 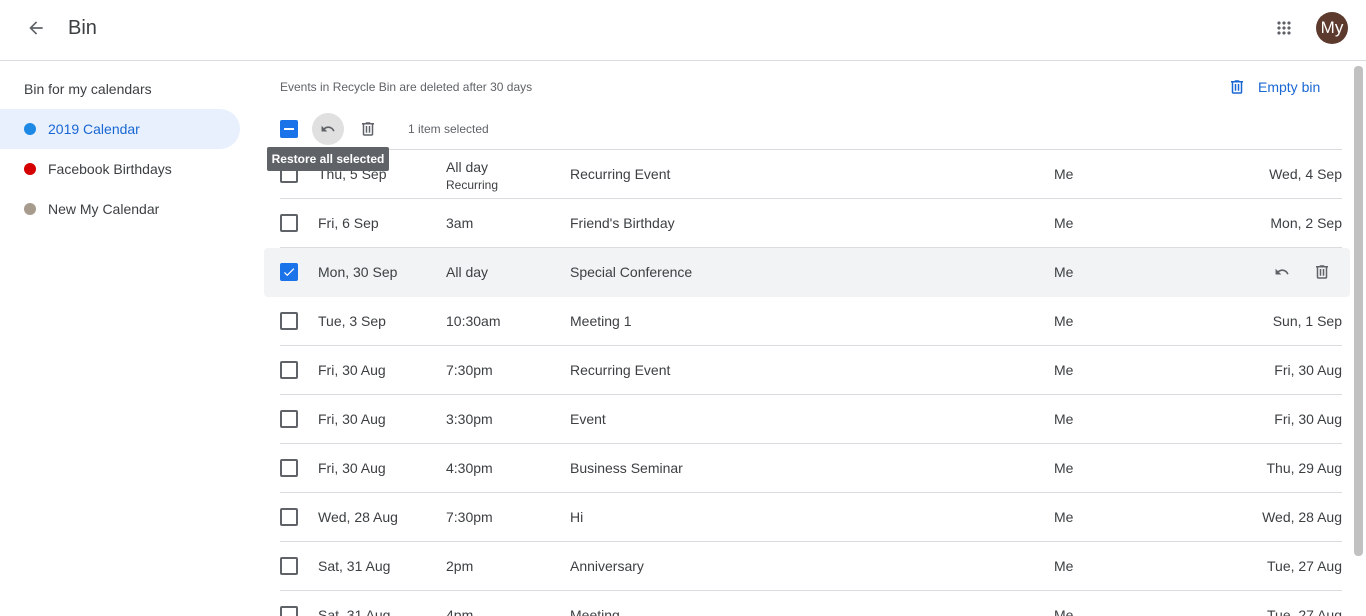 What do you see at coordinates (1306, 223) in the screenshot?
I see `event-deleted-date: Mon, 2 Sep` at bounding box center [1306, 223].